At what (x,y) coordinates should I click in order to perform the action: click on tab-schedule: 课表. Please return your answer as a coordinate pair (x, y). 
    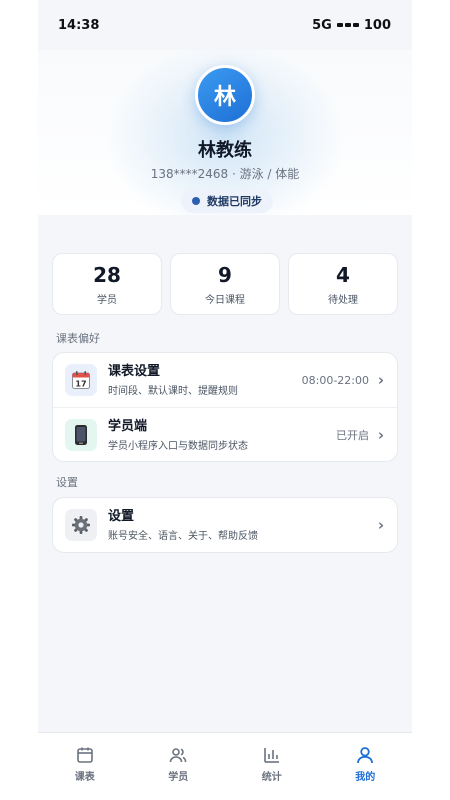
    Looking at the image, I should click on (85, 766).